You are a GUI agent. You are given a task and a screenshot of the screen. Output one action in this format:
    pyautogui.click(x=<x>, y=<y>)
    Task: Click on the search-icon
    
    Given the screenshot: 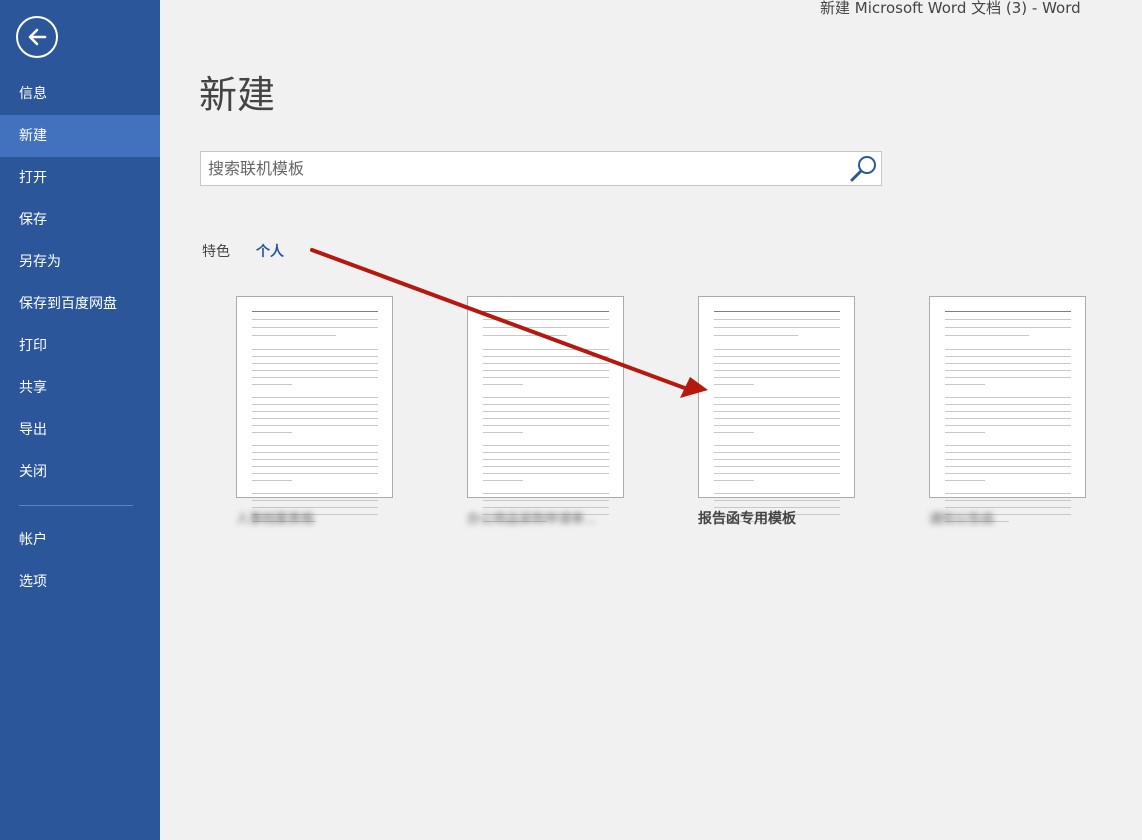 What is the action you would take?
    pyautogui.click(x=863, y=169)
    